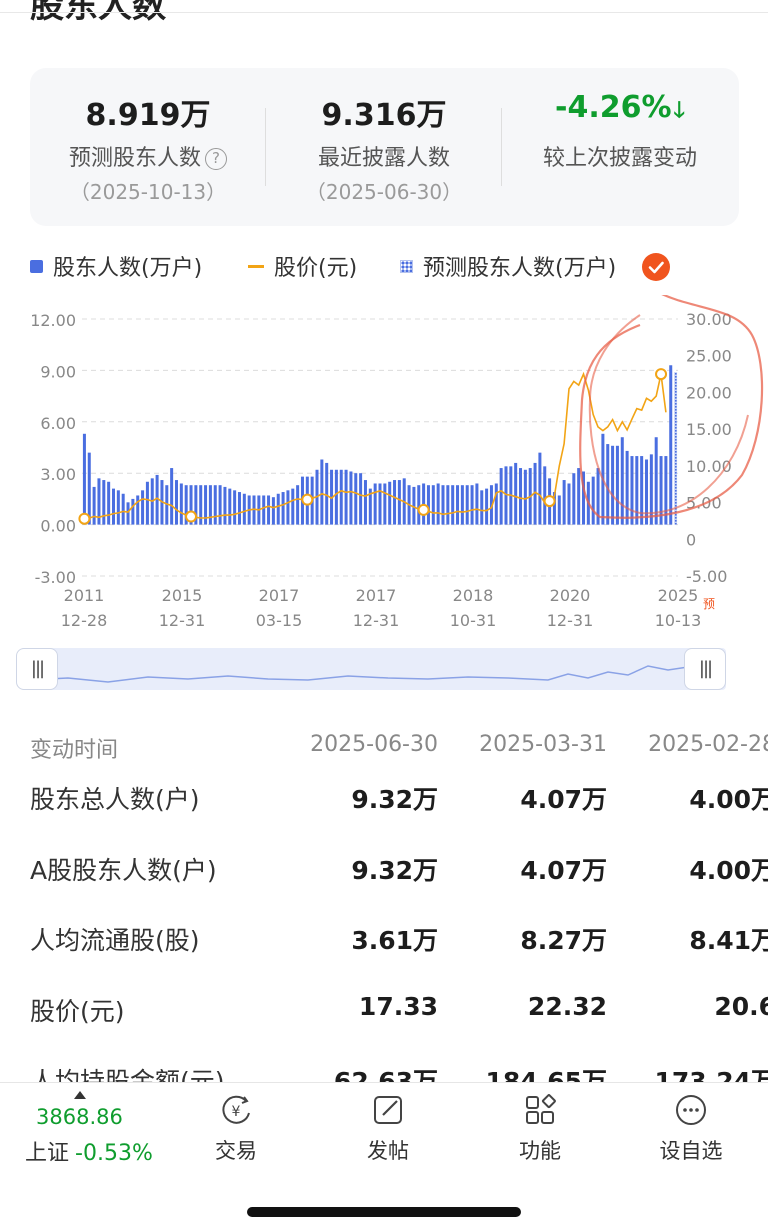 This screenshot has height=1230, width=768. I want to click on x-tick-year: 2025, so click(678, 595).